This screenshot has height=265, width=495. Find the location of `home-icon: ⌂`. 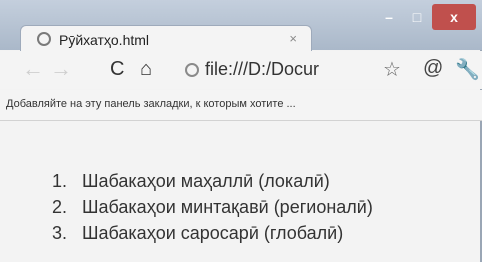

home-icon: ⌂ is located at coordinates (146, 69).